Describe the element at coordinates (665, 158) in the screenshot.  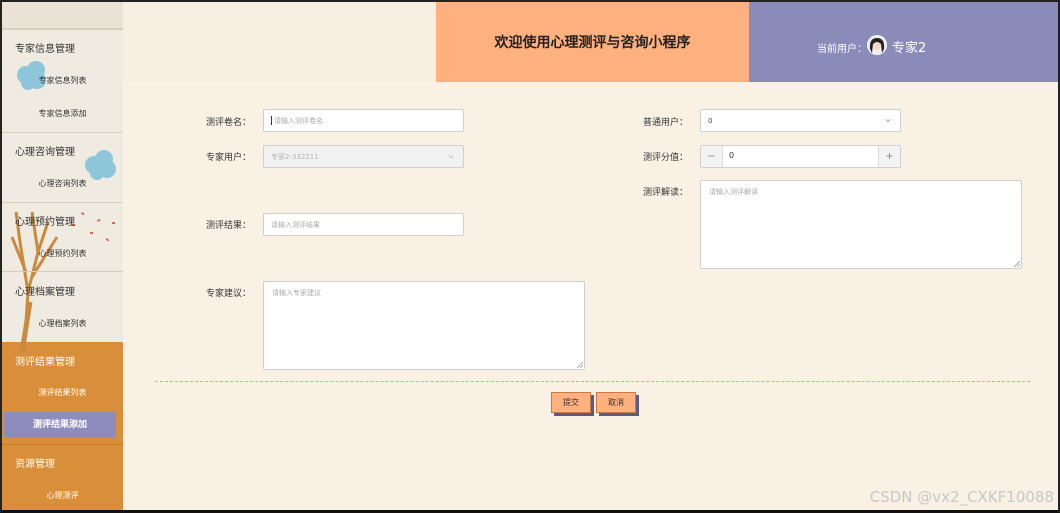
I see `score-label: 测评分值：` at that location.